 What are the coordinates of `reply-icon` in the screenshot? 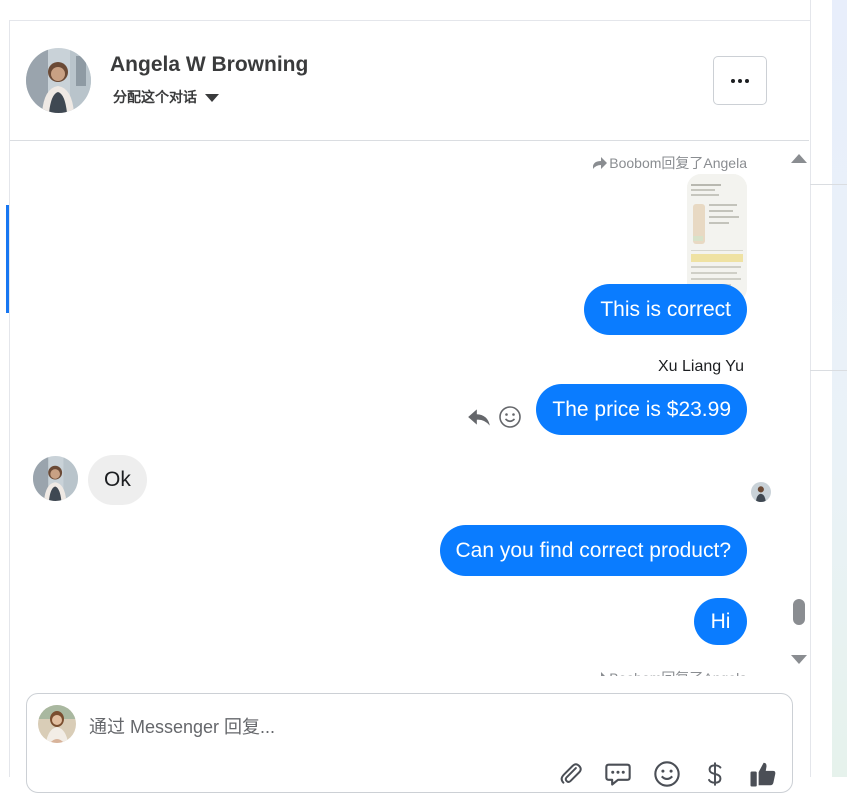 It's located at (479, 417).